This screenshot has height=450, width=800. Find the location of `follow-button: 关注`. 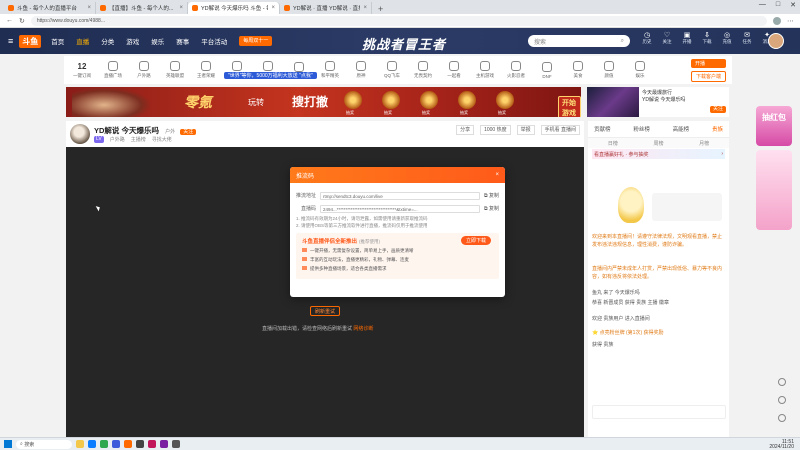

follow-button: 关注 is located at coordinates (188, 132).